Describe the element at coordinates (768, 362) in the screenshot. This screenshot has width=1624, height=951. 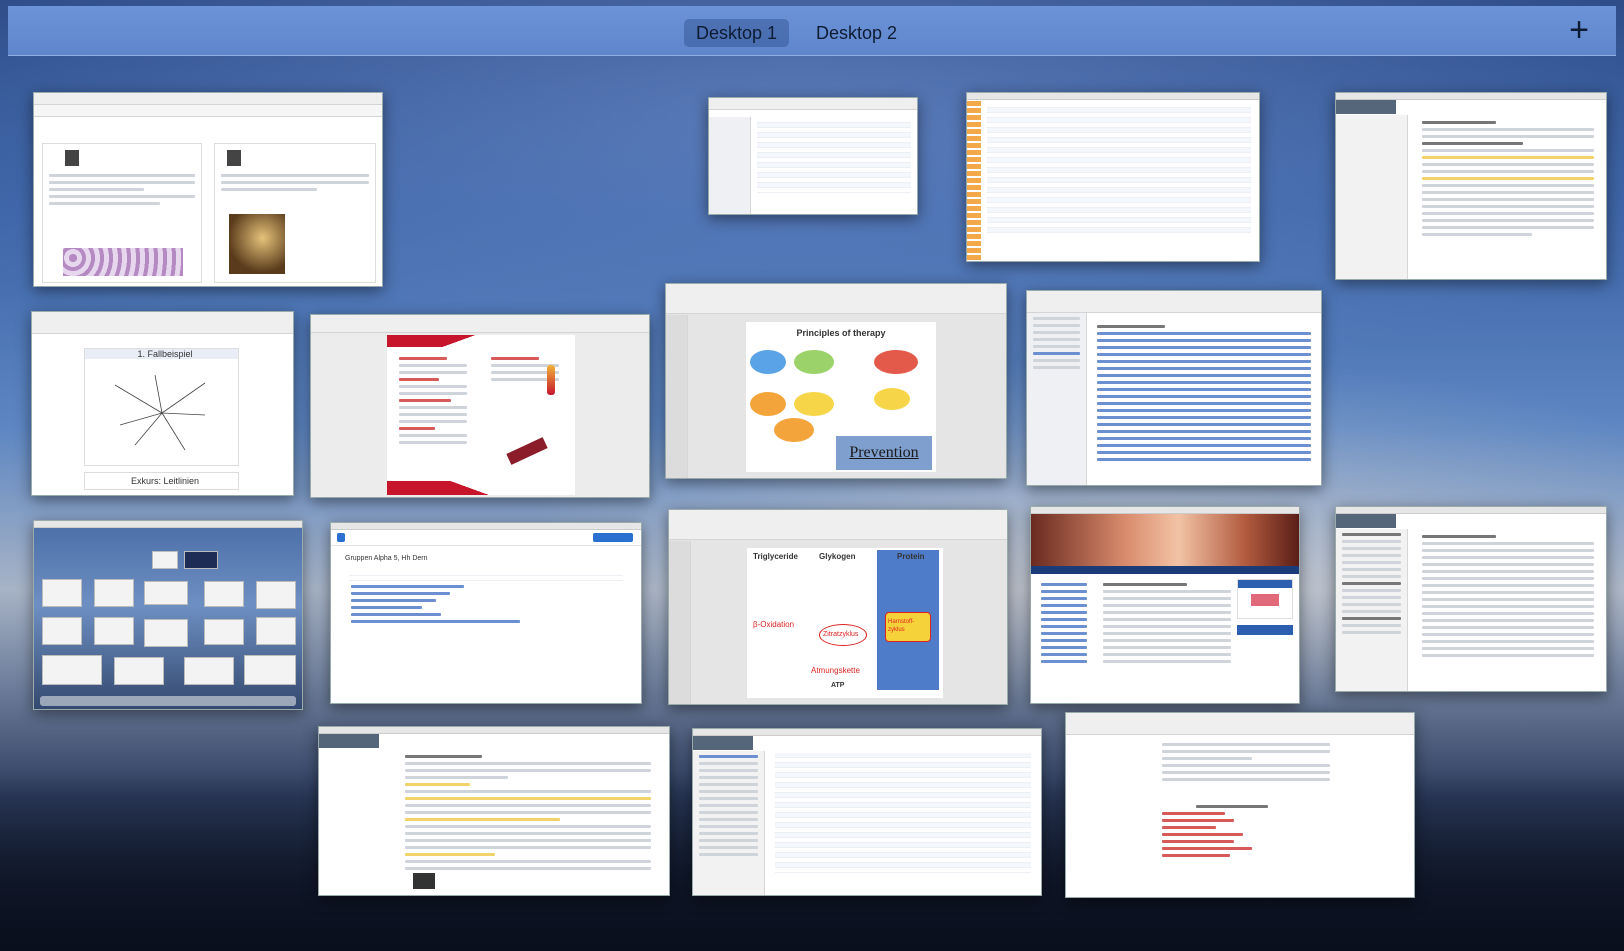
I see `bubble-blue` at that location.